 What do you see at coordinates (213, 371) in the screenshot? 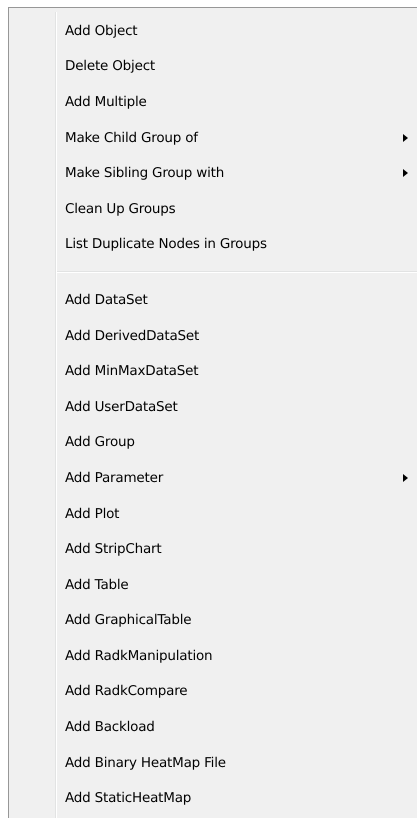
I see `menu-item: Add MinMaxDataSet` at bounding box center [213, 371].